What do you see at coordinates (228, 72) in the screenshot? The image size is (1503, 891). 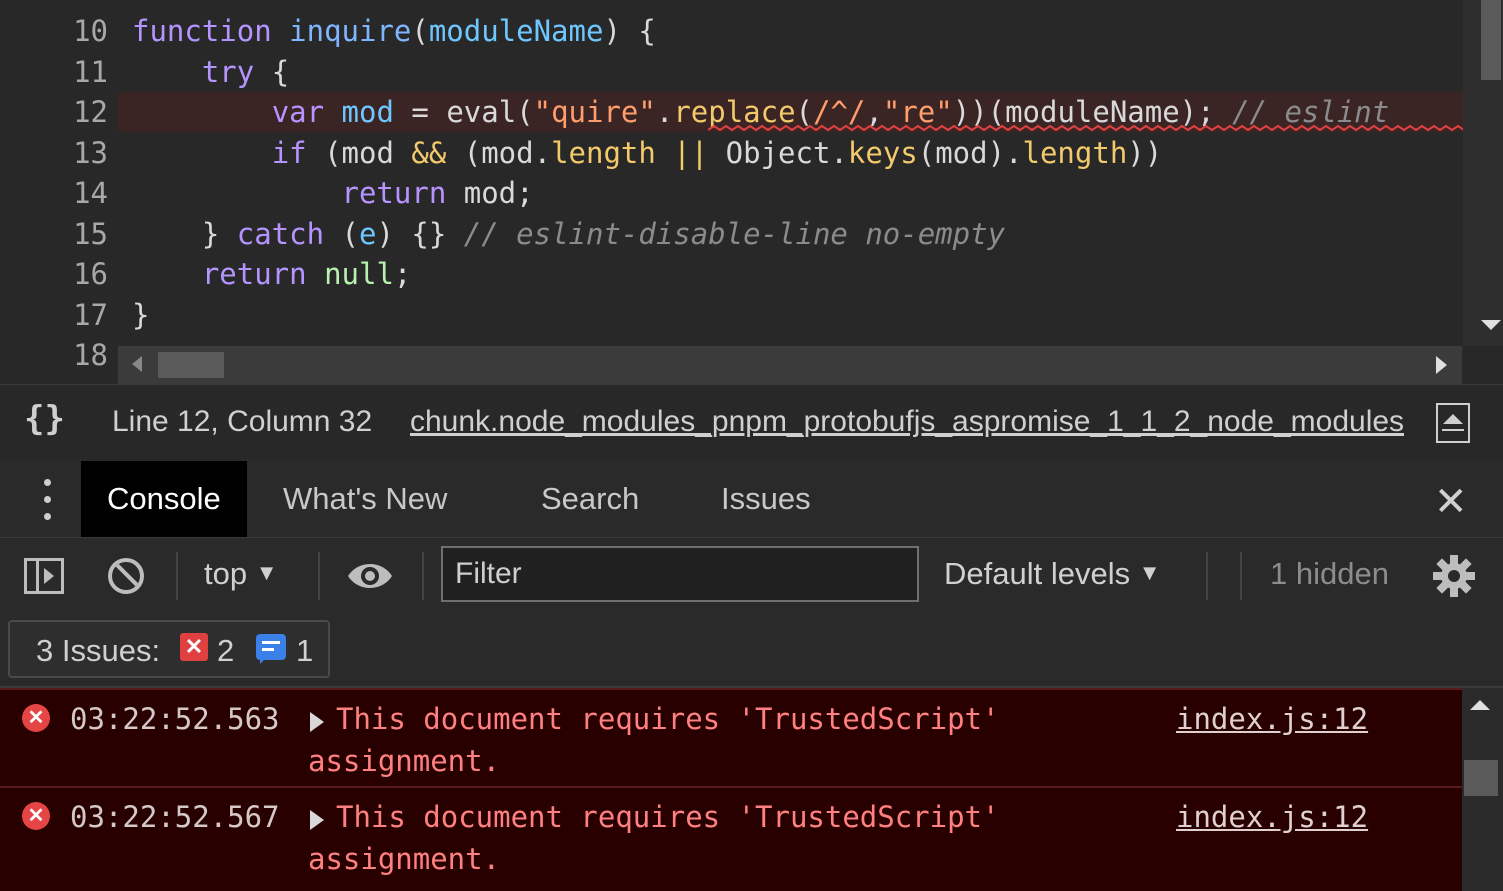 I see `code-token: try` at bounding box center [228, 72].